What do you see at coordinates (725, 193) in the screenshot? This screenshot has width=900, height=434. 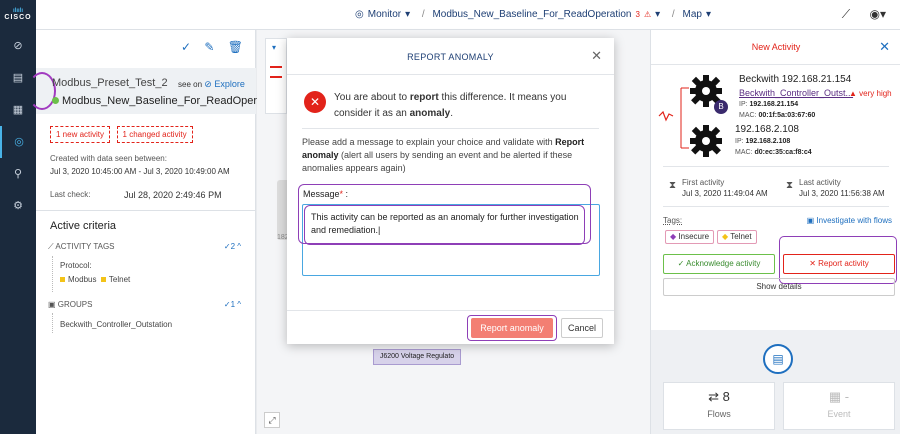 I see `first-activity-value: Jul 3, 2020 11:49:04 AM` at bounding box center [725, 193].